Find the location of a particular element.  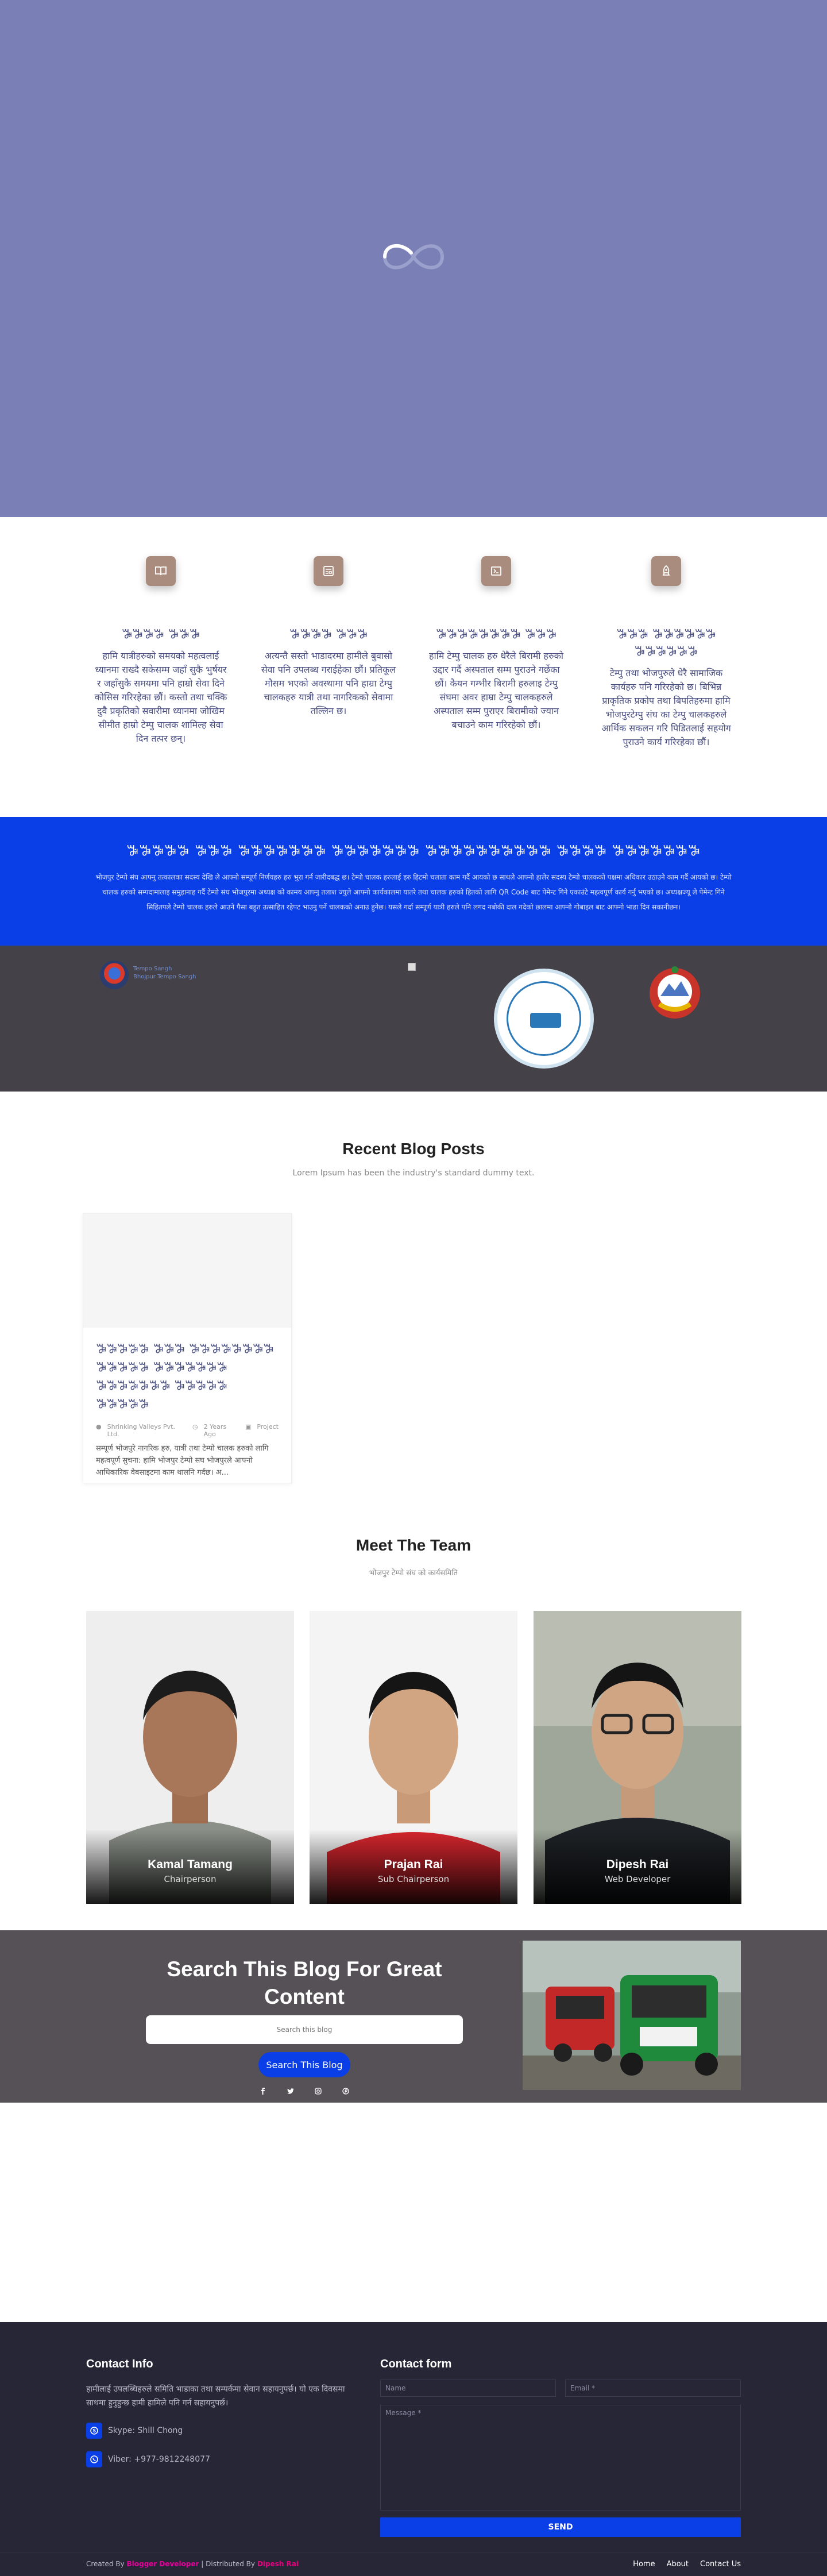

footer-nav: Home About Contact Us is located at coordinates (687, 2565).